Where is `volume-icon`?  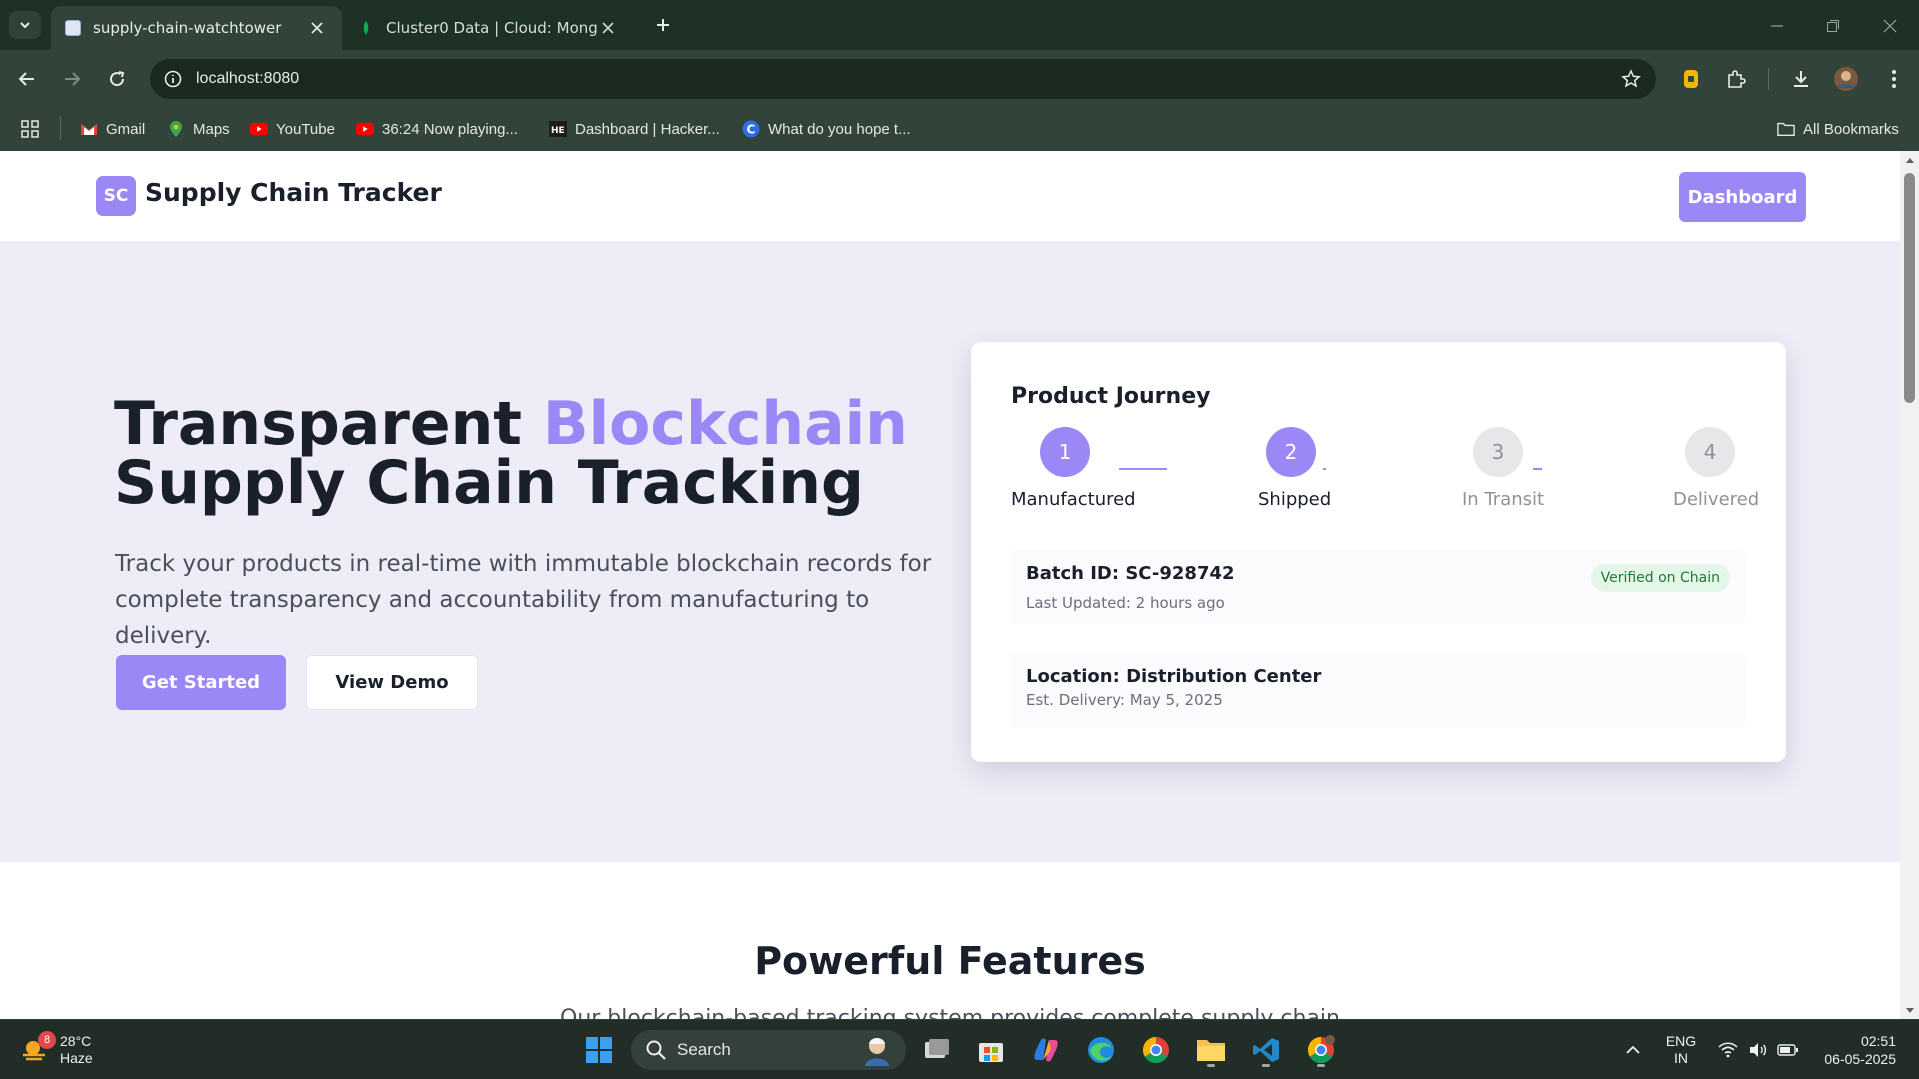 volume-icon is located at coordinates (1758, 1050).